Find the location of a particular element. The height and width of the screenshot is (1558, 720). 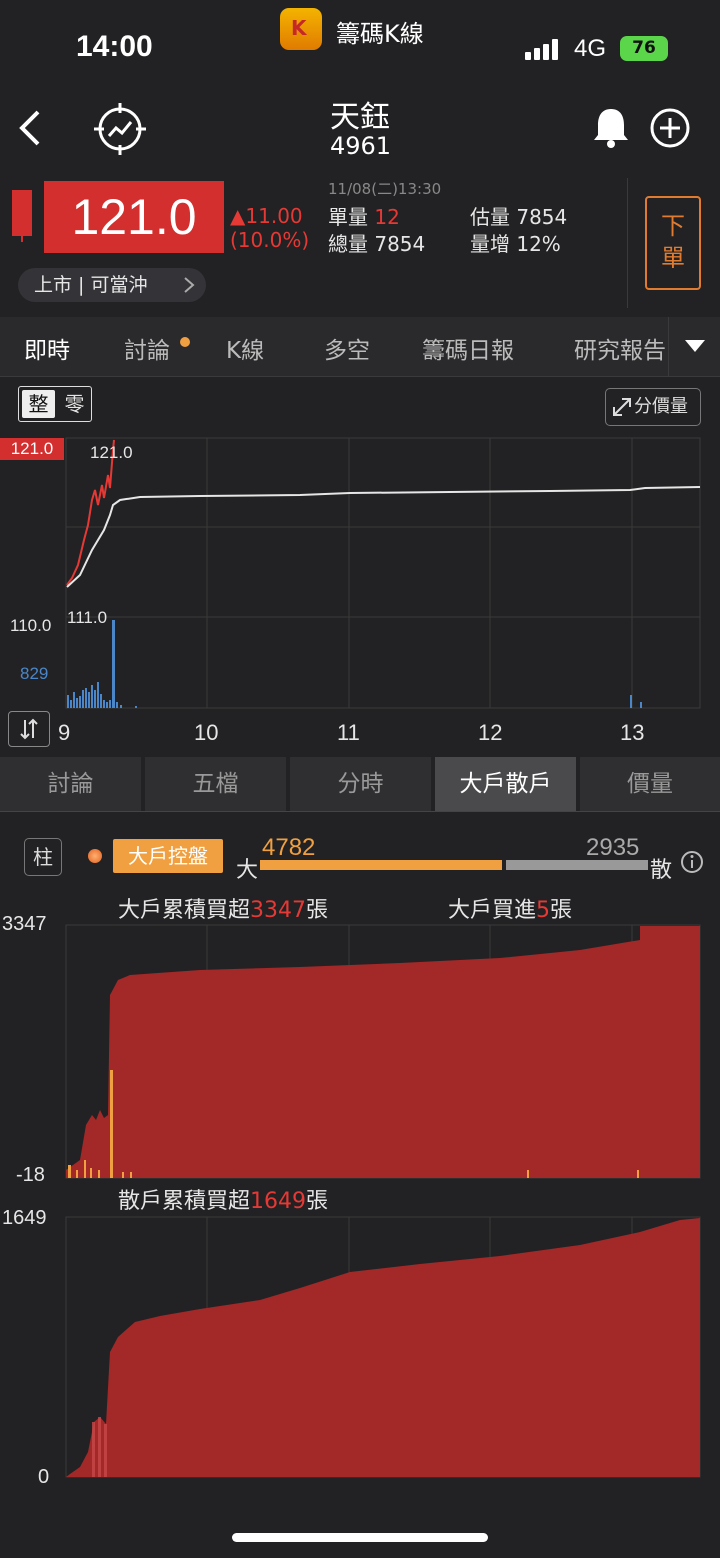

whole-odd-toggle: 整 零 is located at coordinates (55, 404).